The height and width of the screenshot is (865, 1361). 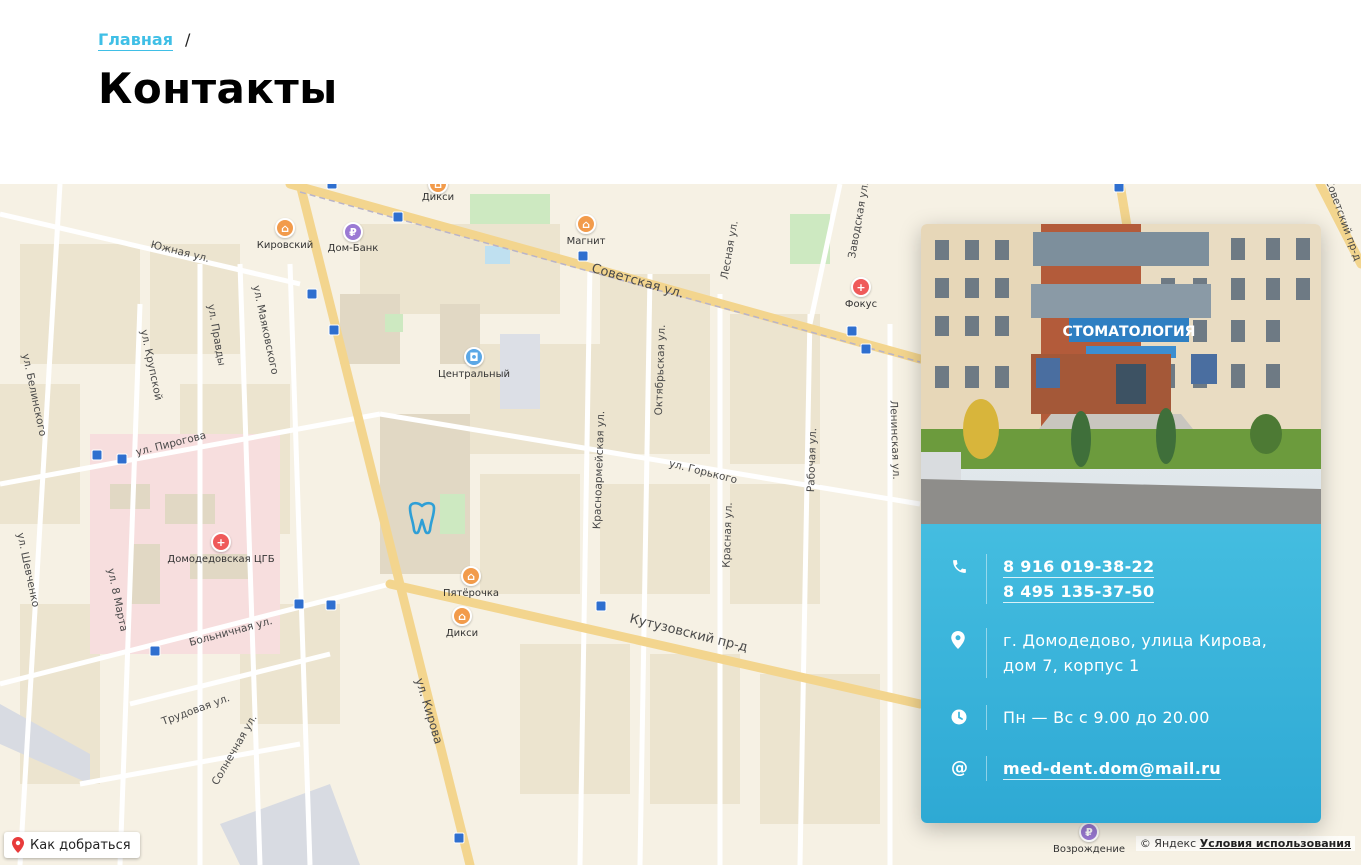 I want to click on breadcrumb: Главная /, so click(x=144, y=40).